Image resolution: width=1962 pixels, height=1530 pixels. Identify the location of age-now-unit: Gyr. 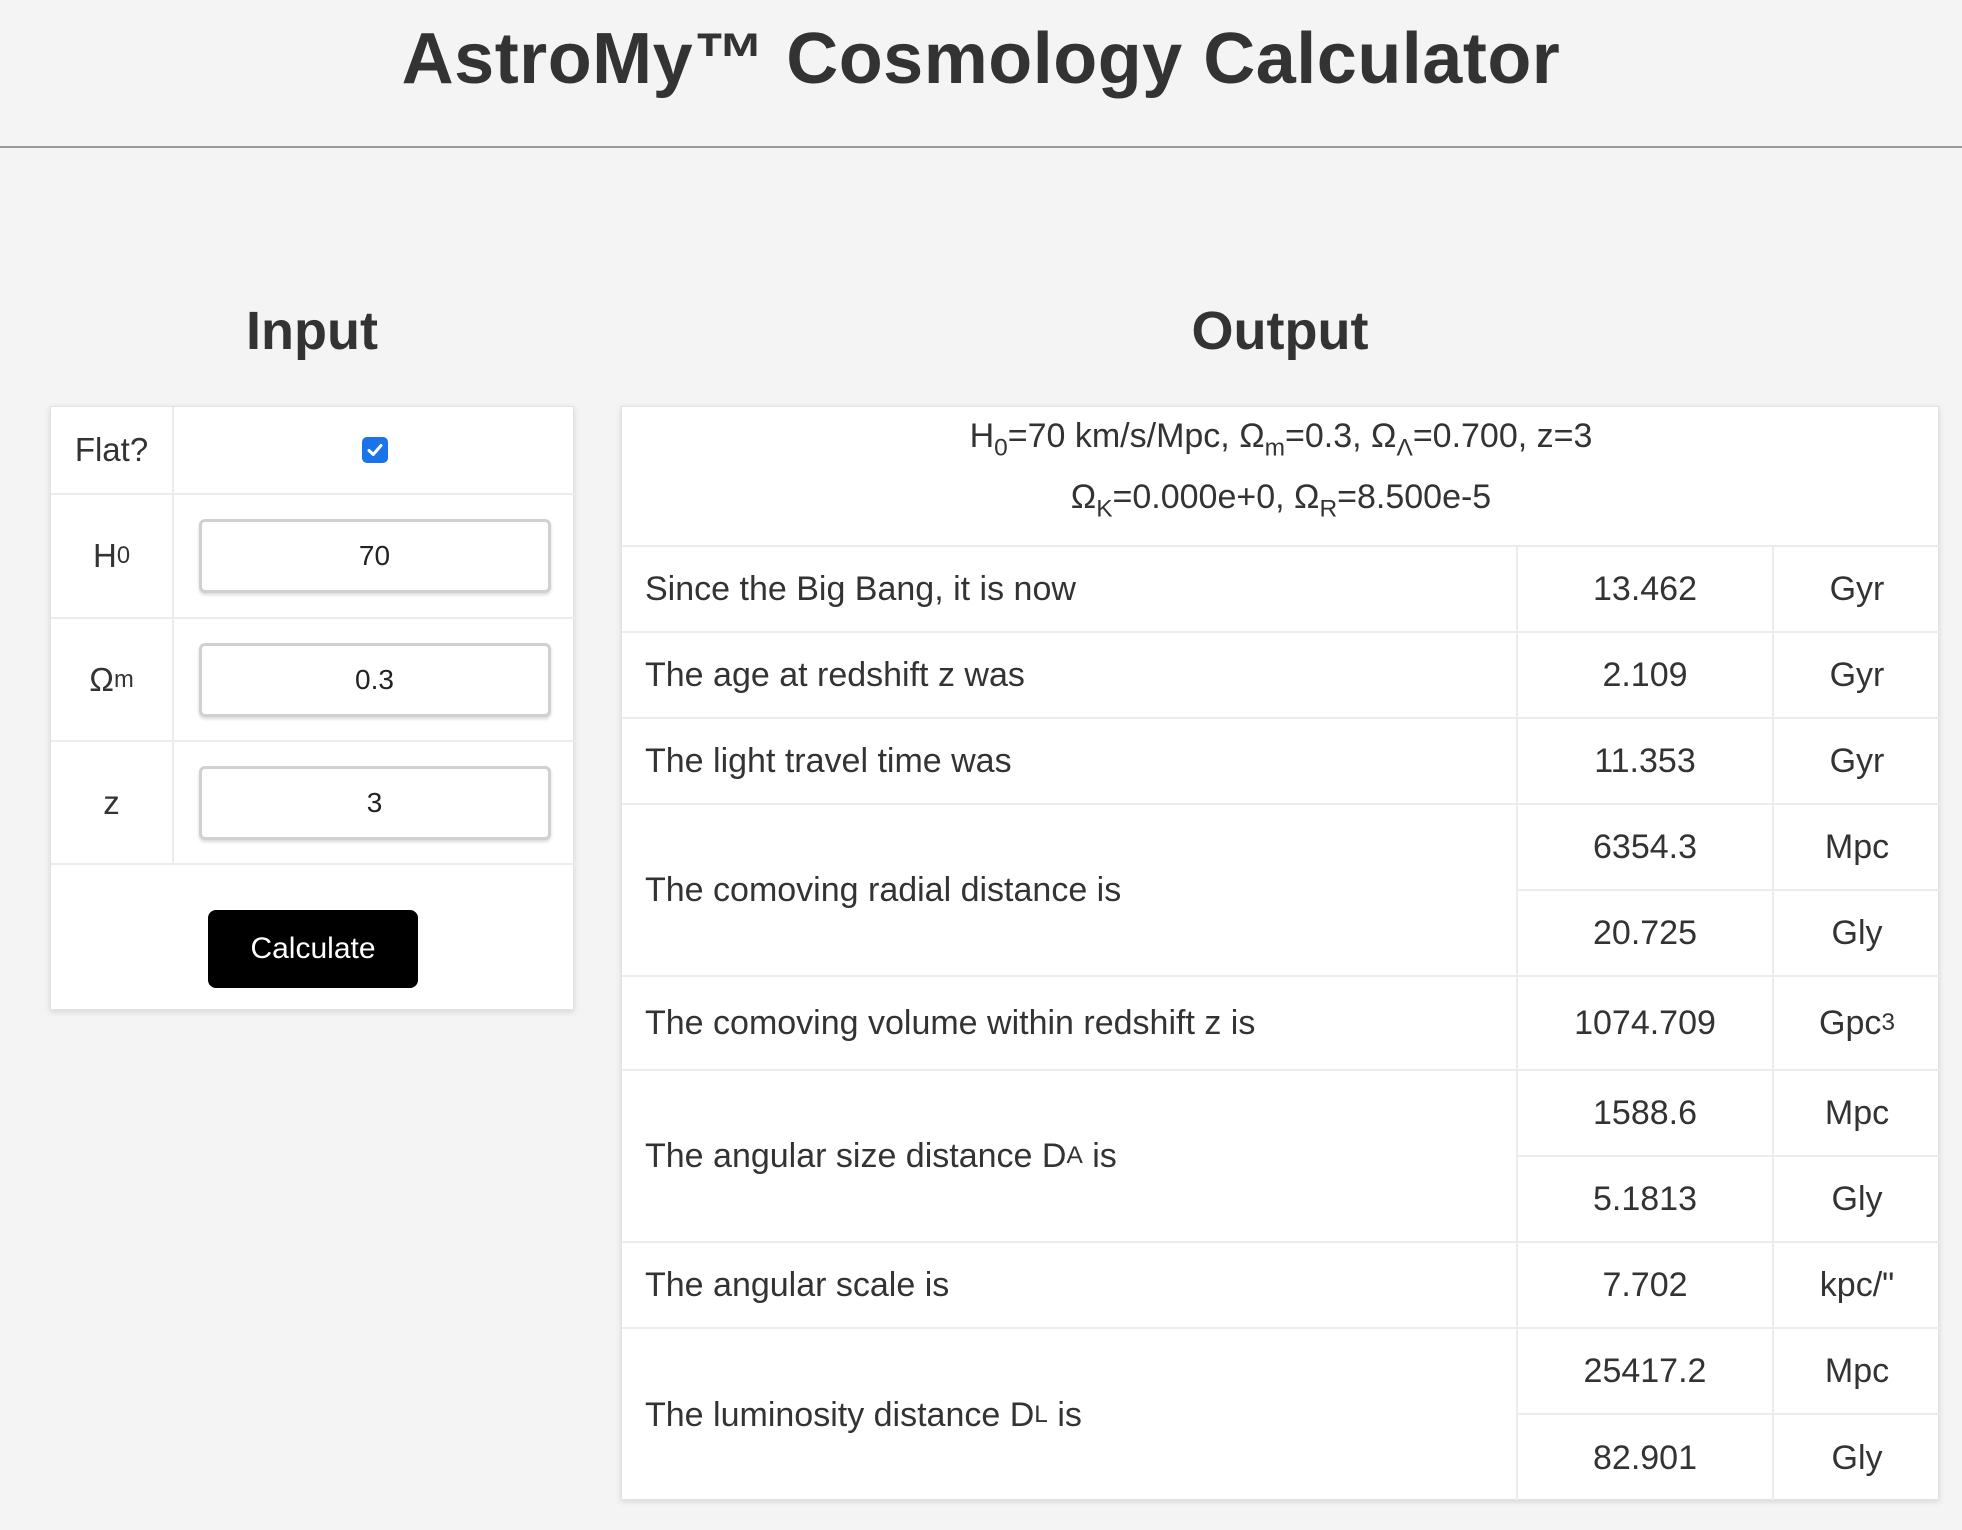
(1857, 590).